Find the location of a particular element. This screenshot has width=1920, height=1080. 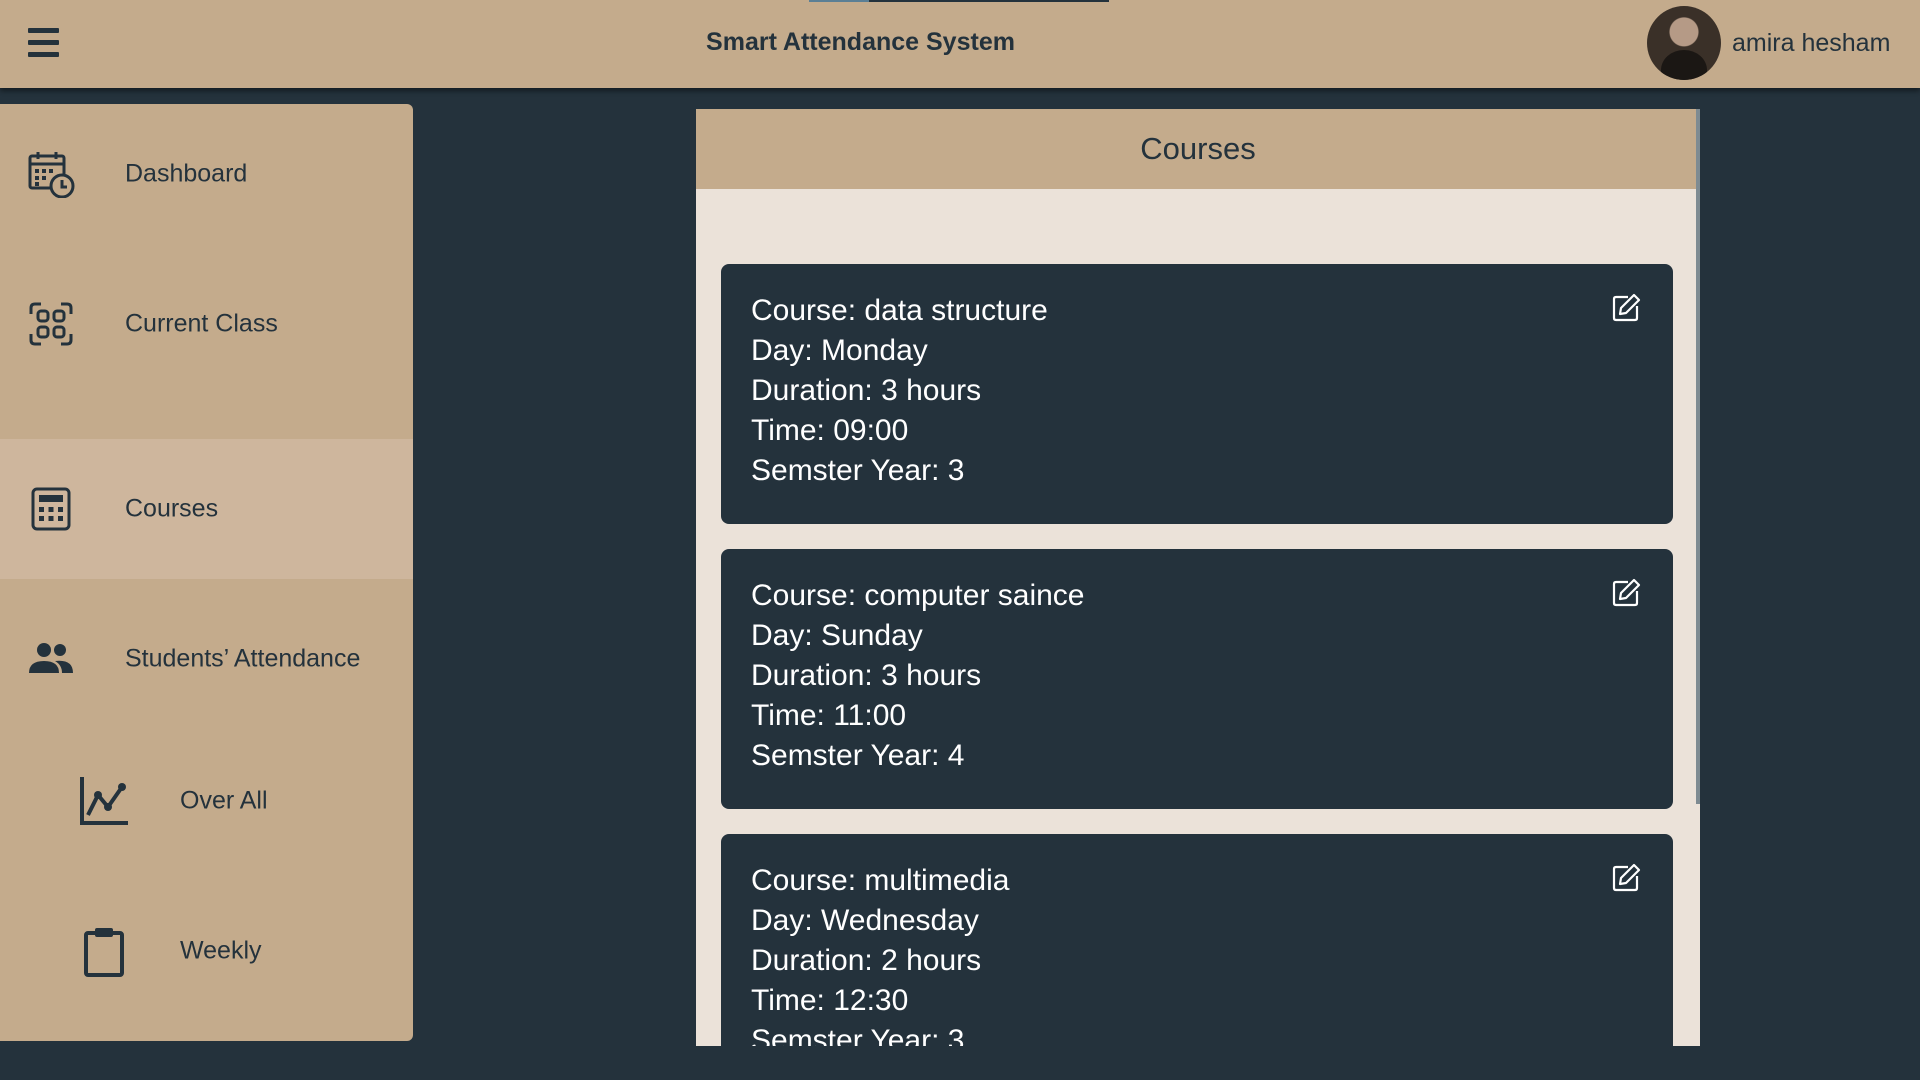

sidebar-item-label: Weekly is located at coordinates (221, 950).